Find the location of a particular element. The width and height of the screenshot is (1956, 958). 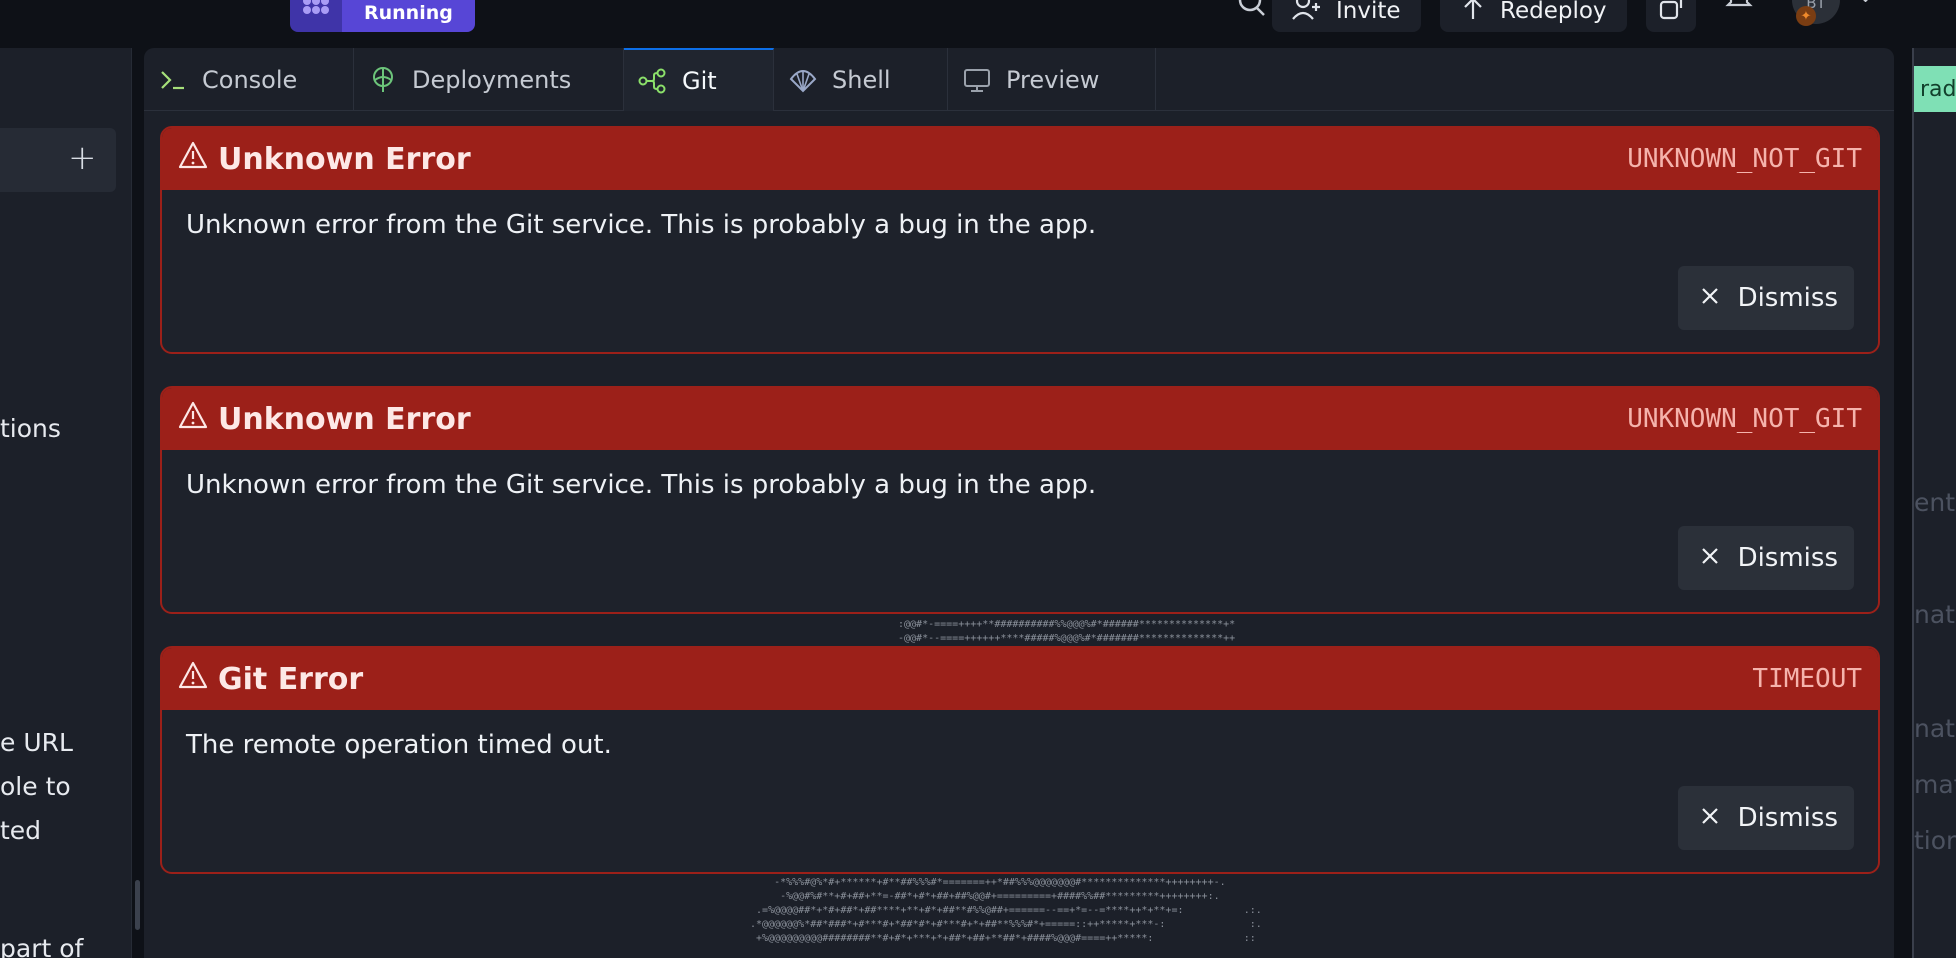

tab-label: Shell is located at coordinates (861, 79).